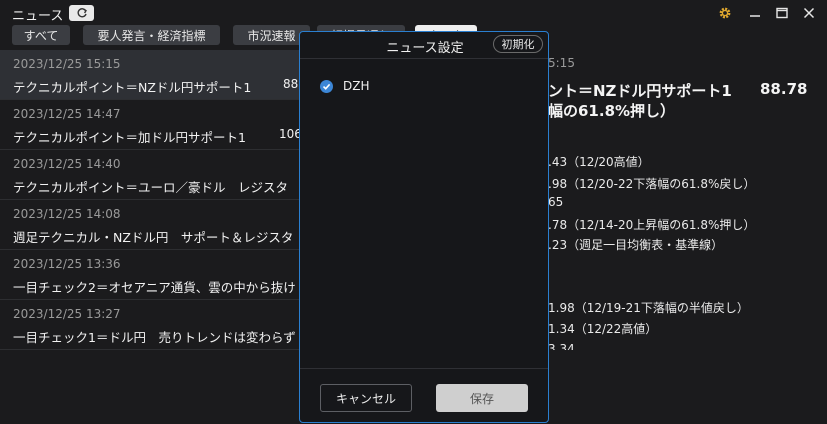  Describe the element at coordinates (640, 91) in the screenshot. I see `detail-title: ント＝NZドル円サポート1` at that location.